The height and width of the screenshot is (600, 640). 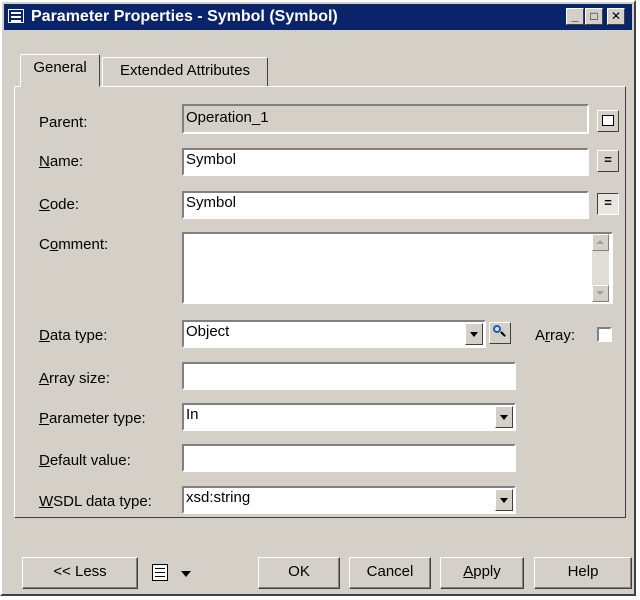 I want to click on close-button: ✕, so click(x=616, y=16).